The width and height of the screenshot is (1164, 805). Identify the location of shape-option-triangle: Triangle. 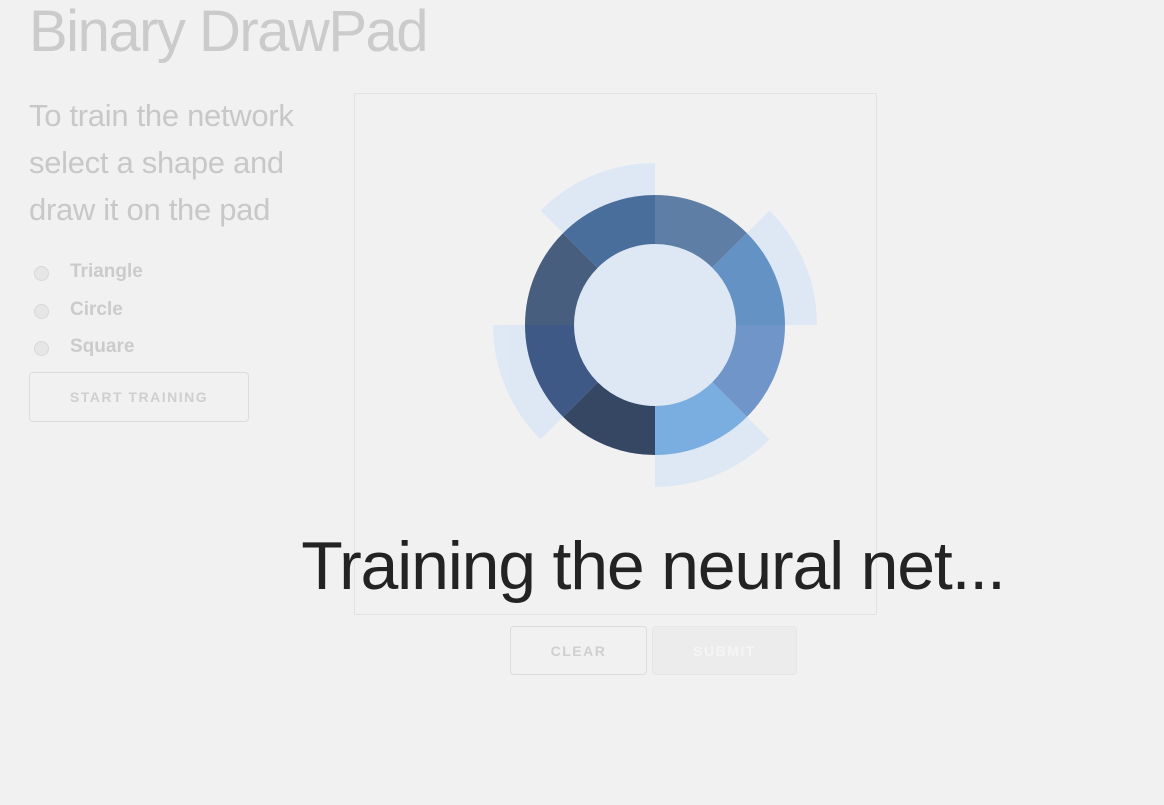
(134, 277).